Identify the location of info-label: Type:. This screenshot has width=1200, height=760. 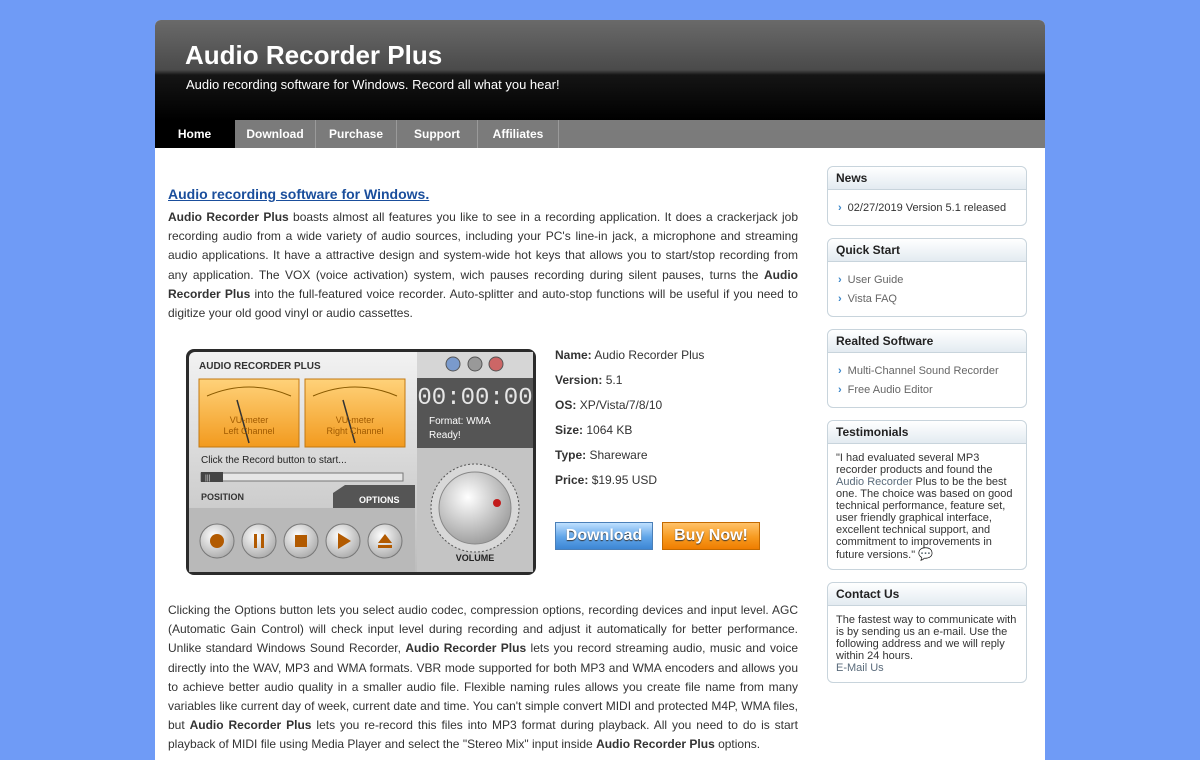
(571, 455).